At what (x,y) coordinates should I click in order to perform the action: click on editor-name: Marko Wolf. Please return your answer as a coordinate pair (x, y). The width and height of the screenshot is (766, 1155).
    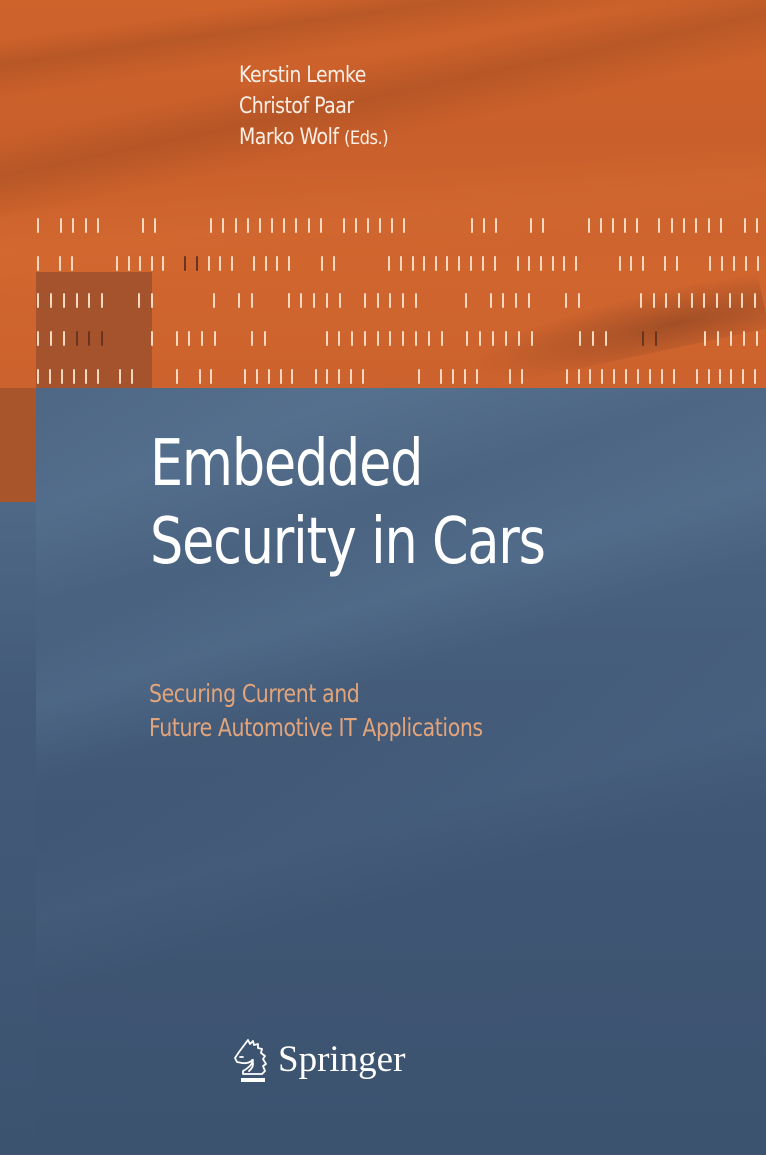
    Looking at the image, I should click on (289, 137).